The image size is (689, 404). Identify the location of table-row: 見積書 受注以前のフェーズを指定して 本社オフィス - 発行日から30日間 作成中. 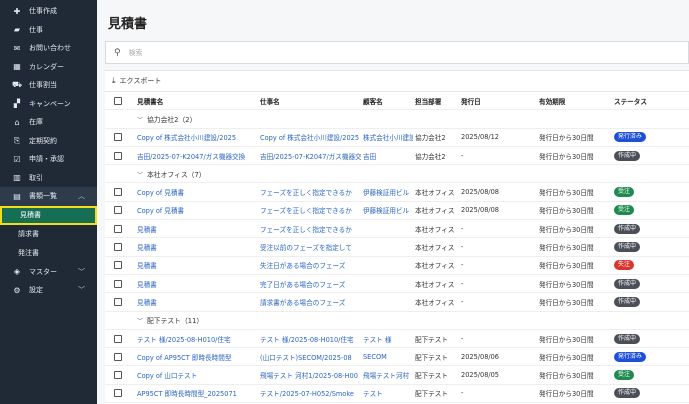
(397, 247).